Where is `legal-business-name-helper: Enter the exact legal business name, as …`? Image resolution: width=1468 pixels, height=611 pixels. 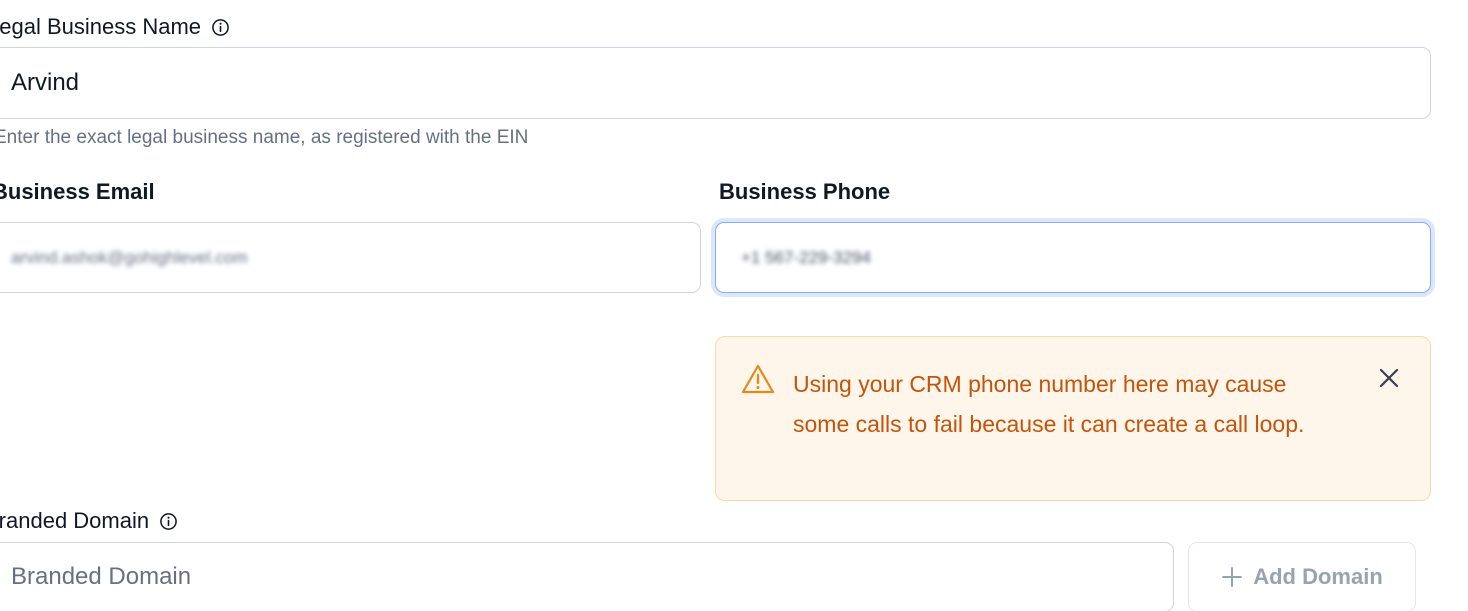 legal-business-name-helper: Enter the exact legal business name, as … is located at coordinates (264, 137).